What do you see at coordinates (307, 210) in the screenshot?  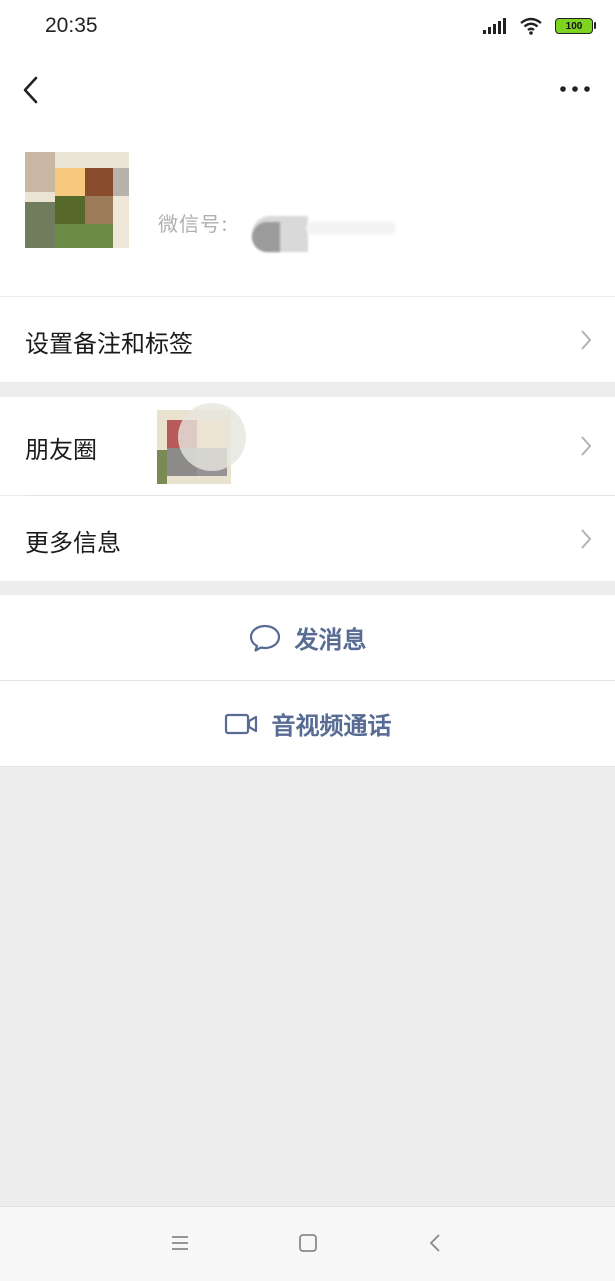 I see `profile-header: 微信号:` at bounding box center [307, 210].